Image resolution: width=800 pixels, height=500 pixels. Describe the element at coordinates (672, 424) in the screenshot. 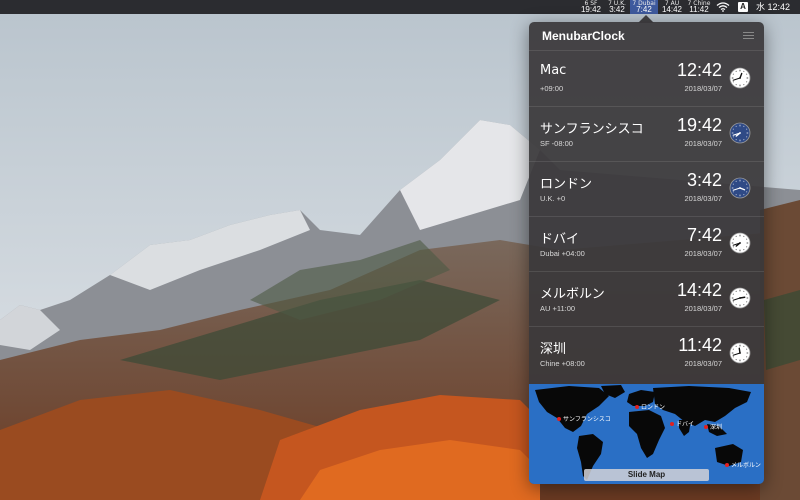

I see `map-dot-dubai` at that location.